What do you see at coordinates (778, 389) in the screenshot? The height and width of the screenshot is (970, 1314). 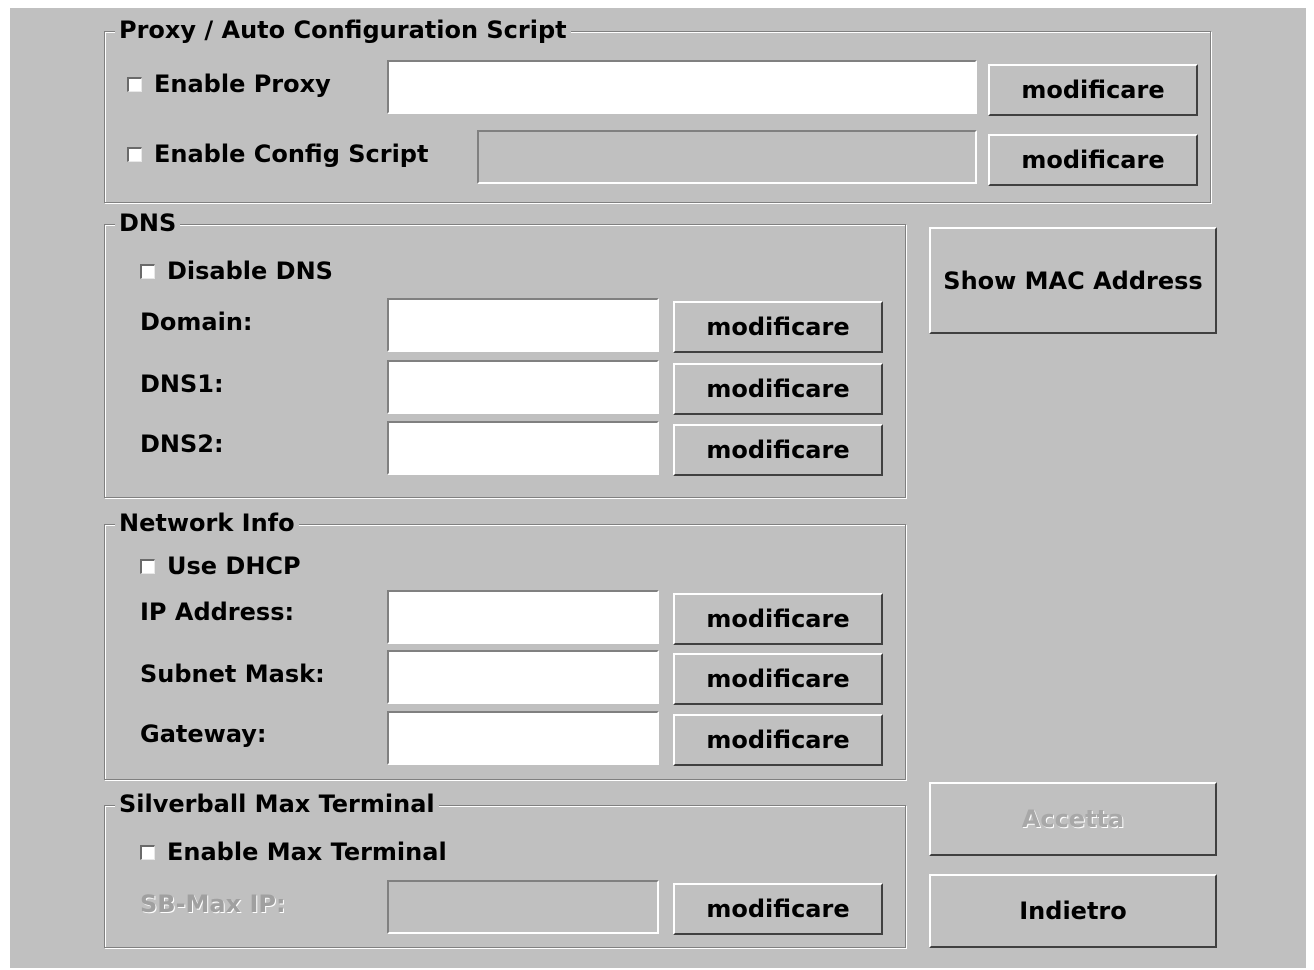 I see `dns1-modify-button: modificare` at bounding box center [778, 389].